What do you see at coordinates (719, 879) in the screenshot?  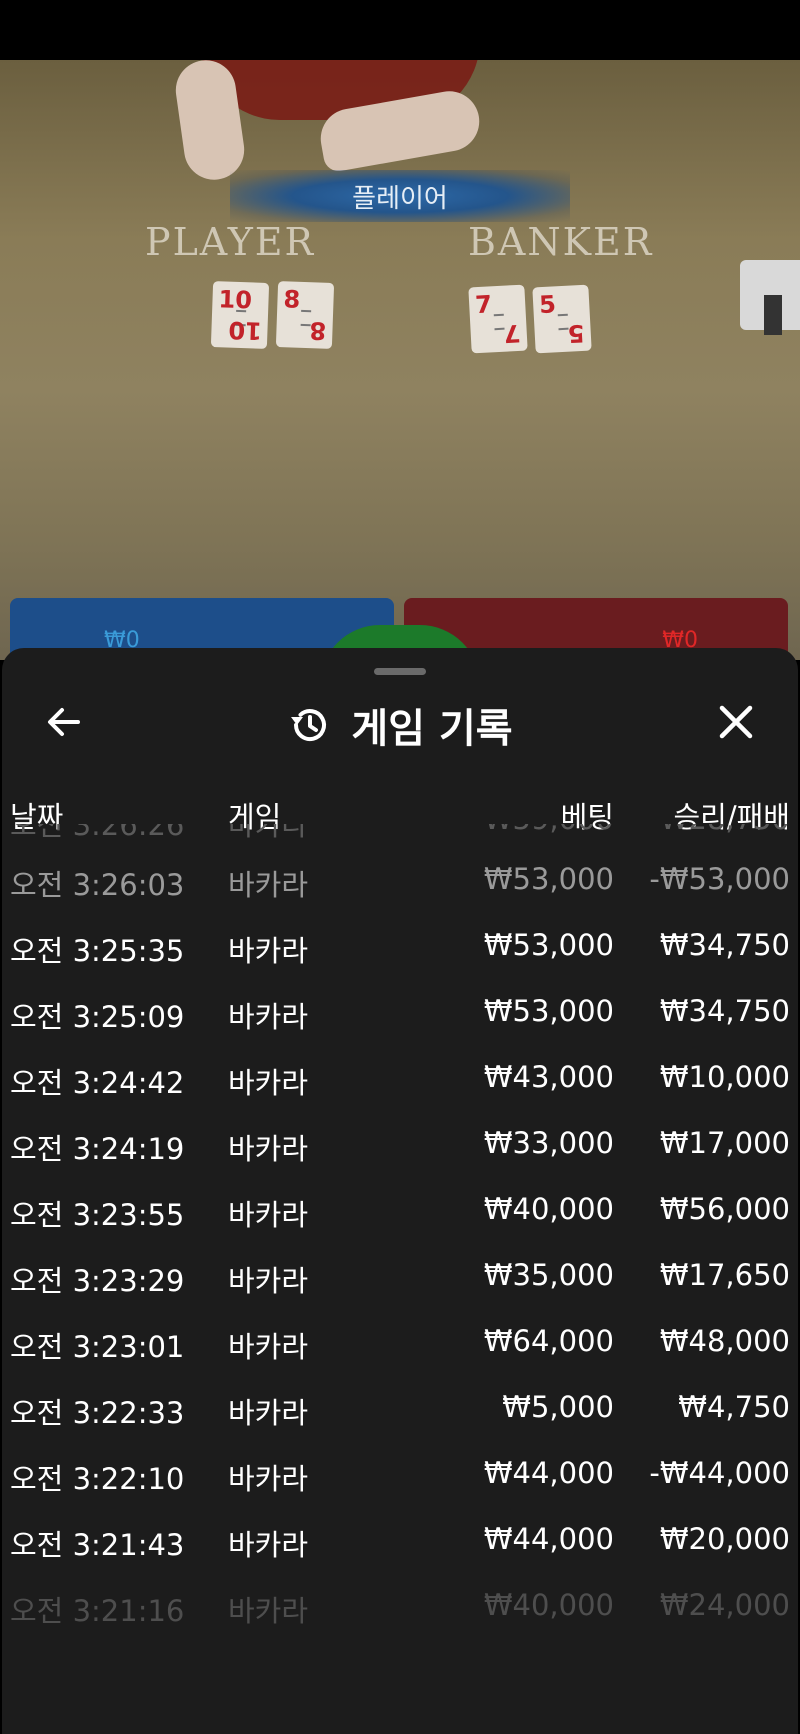 I see `row-result: -₩53,000` at bounding box center [719, 879].